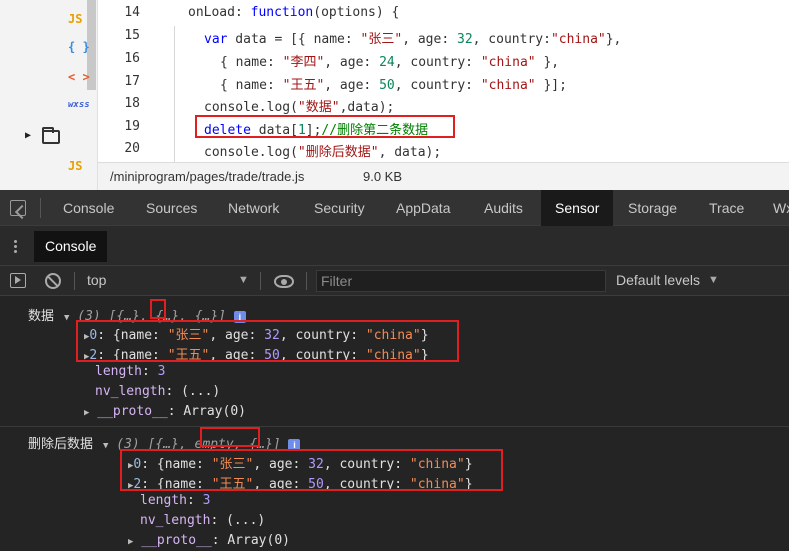 This screenshot has width=789, height=551. I want to click on line-number: 18, so click(132, 103).